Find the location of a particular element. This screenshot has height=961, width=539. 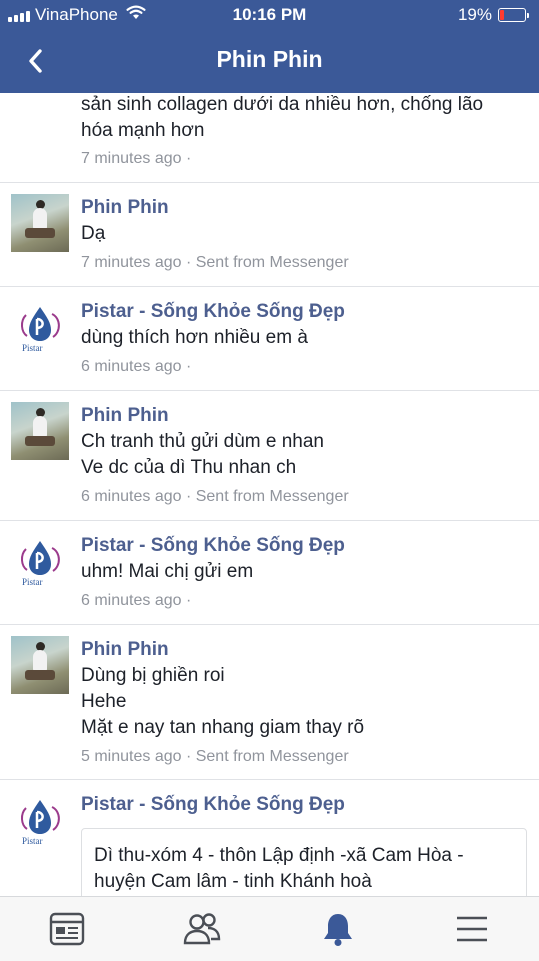

news-feed-icon is located at coordinates (67, 929).